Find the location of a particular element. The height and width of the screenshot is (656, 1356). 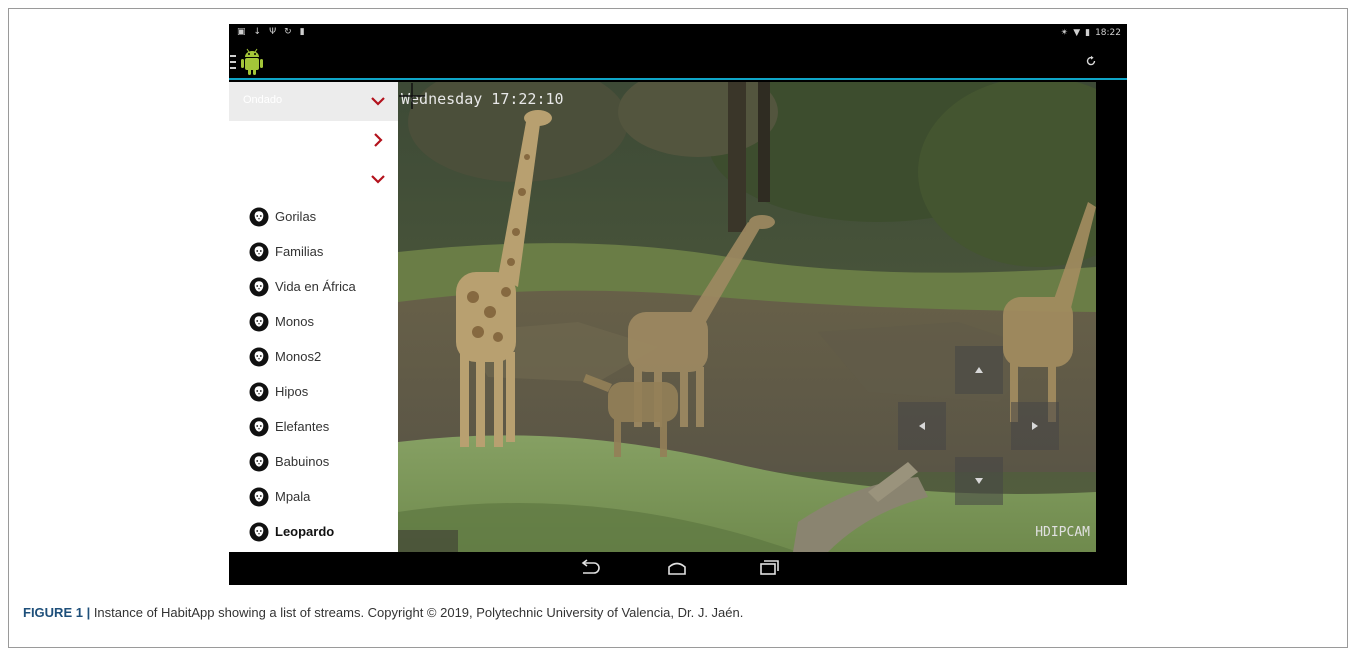

notification-icons: ▣ ↓ Ψ ↻ ▮ is located at coordinates (271, 32).